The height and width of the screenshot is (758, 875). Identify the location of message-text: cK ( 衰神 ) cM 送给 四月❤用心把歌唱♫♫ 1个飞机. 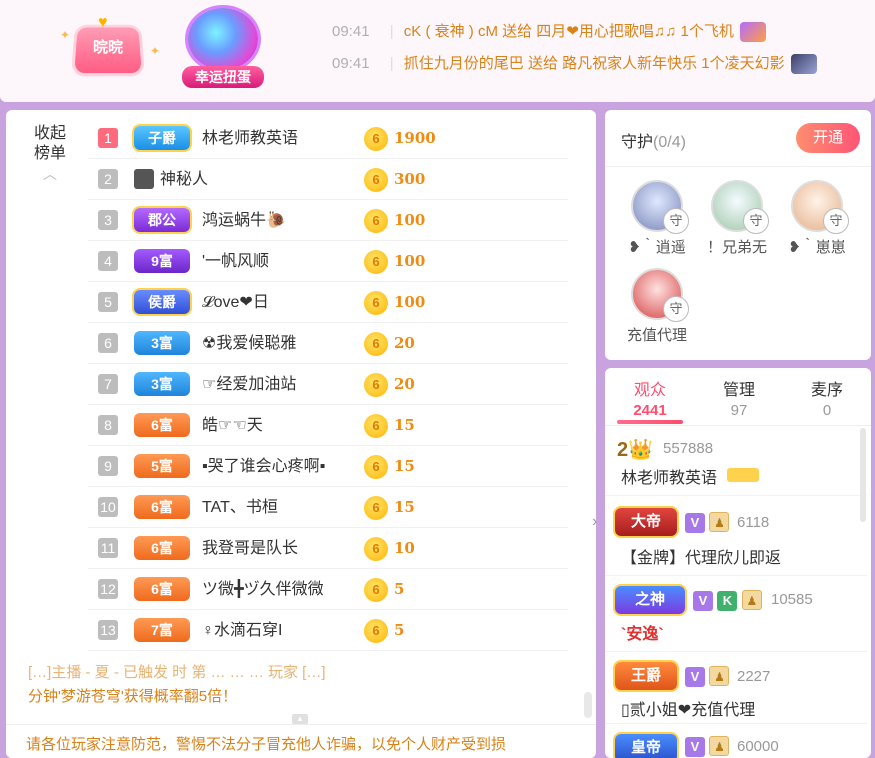
(568, 31).